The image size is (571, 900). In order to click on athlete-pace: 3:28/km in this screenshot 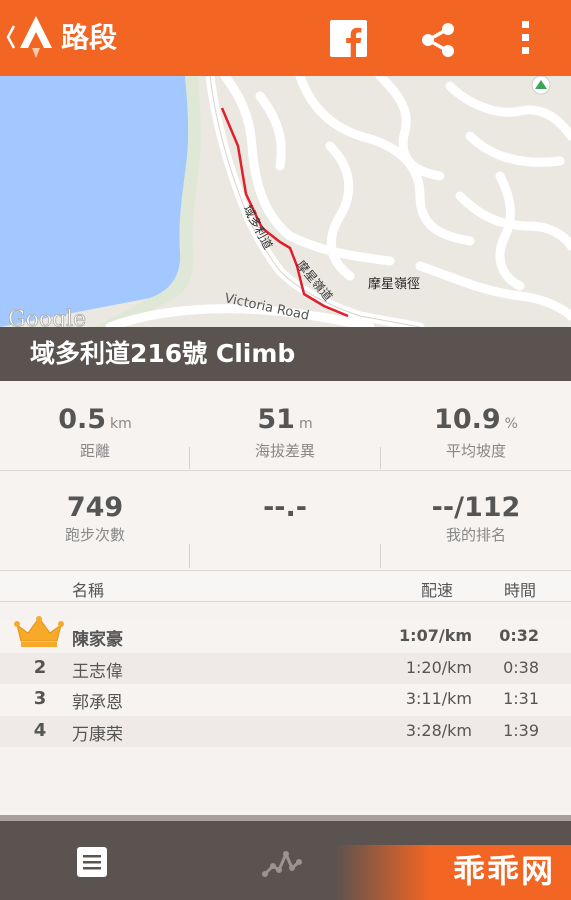, I will do `click(438, 730)`.